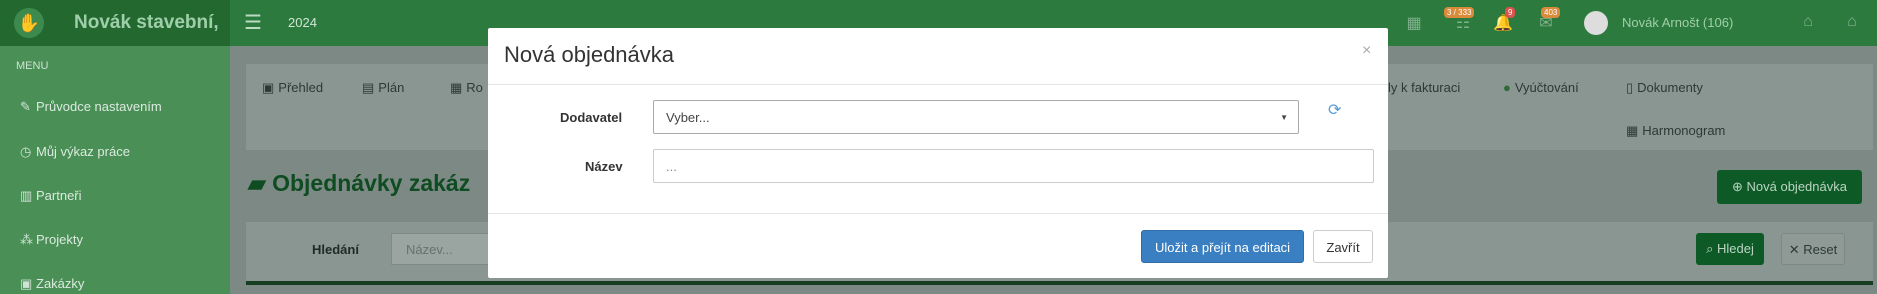 This screenshot has width=1877, height=294. Describe the element at coordinates (25, 106) in the screenshot. I see `pencil-icon: ✎` at that location.